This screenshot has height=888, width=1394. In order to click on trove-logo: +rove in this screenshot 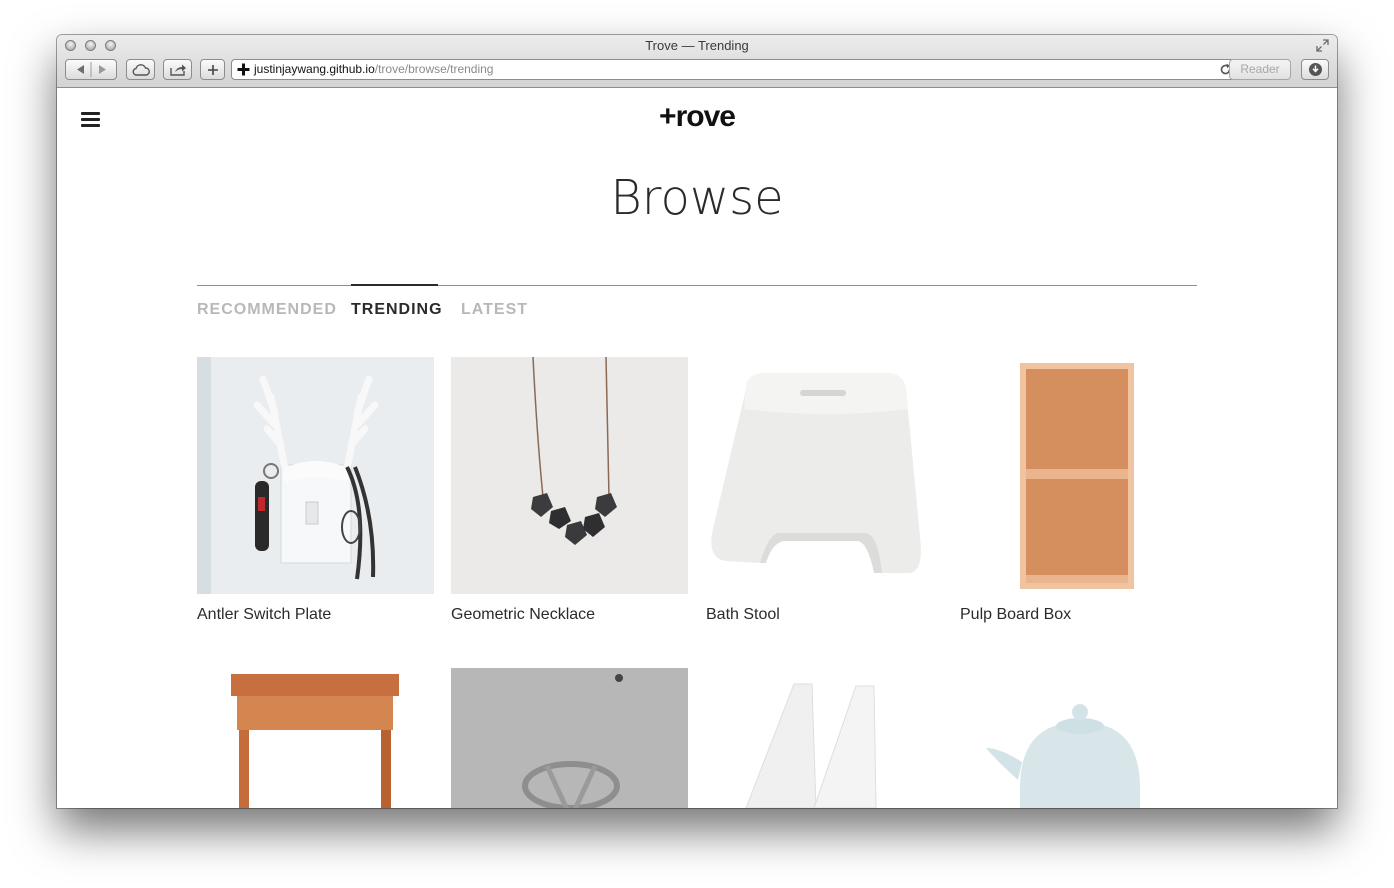, I will do `click(697, 117)`.